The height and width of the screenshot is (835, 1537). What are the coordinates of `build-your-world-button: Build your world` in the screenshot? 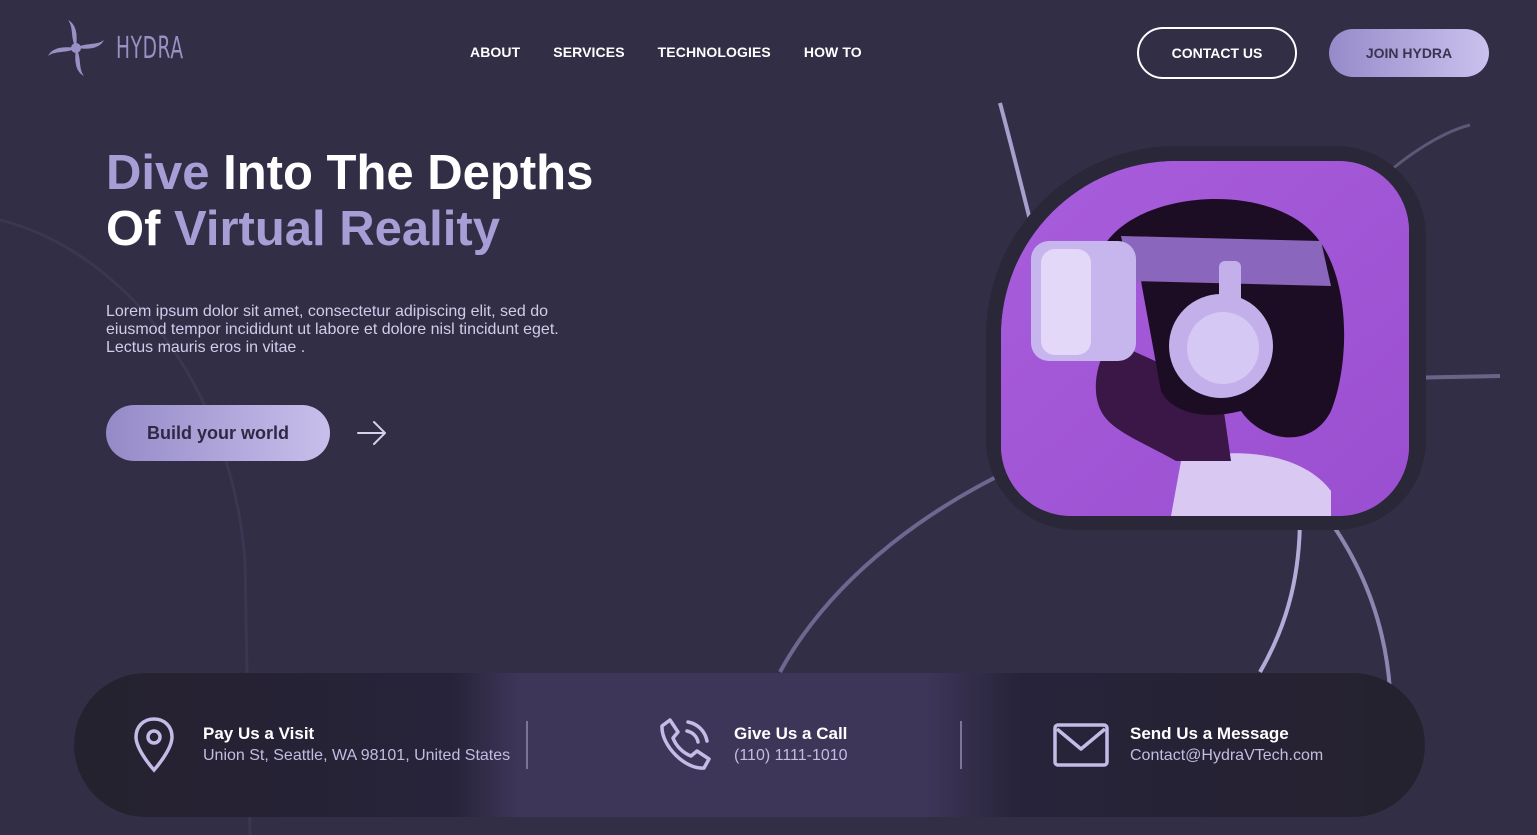 It's located at (218, 433).